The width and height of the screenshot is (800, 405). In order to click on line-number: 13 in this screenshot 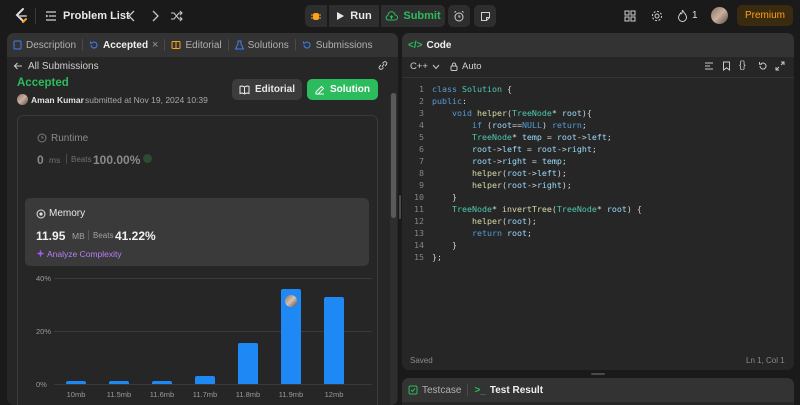, I will do `click(419, 233)`.